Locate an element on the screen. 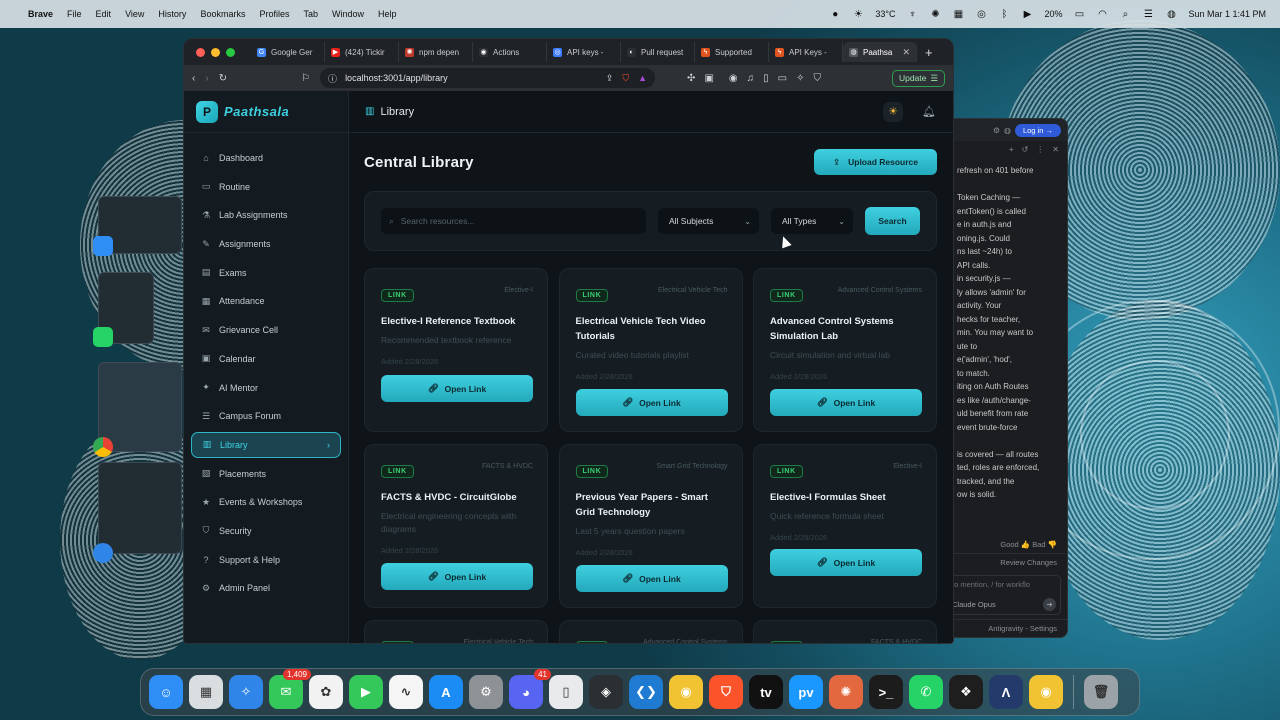  forward-icon: › is located at coordinates (206, 78).